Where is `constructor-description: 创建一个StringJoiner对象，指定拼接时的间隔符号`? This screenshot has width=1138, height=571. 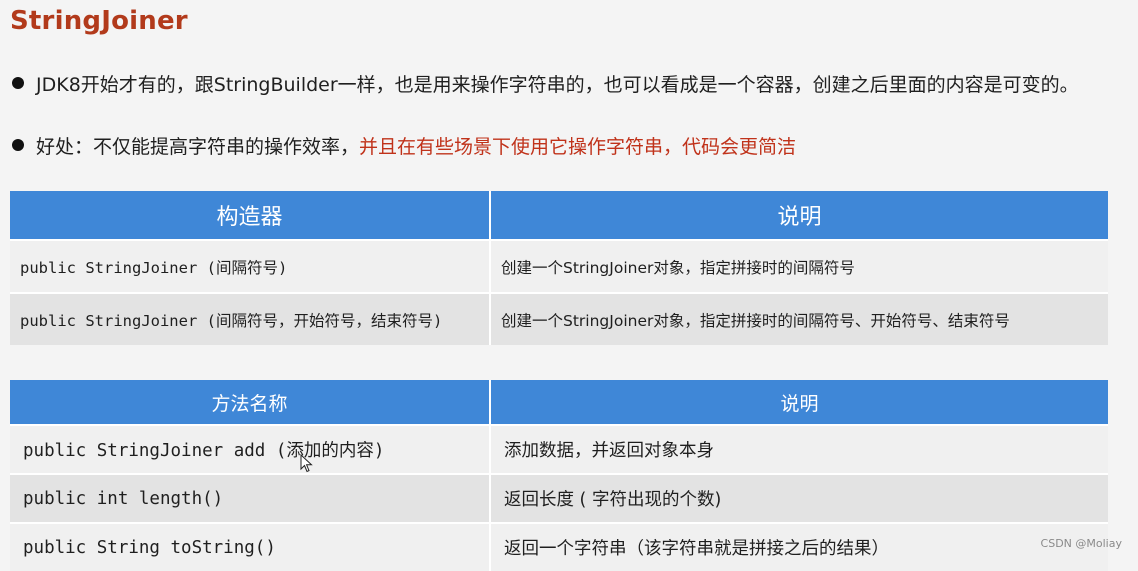
constructor-description: 创建一个StringJoiner对象，指定拼接时的间隔符号 is located at coordinates (799, 266).